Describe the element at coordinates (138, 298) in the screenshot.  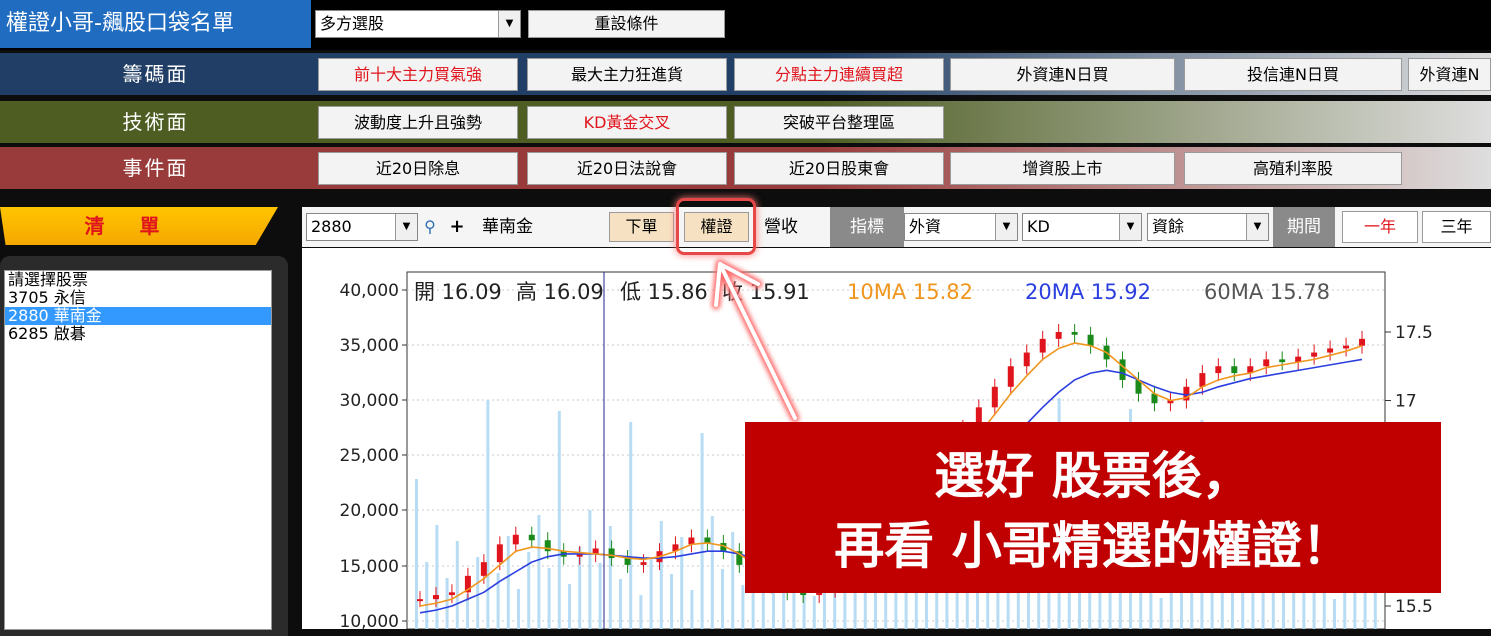
I see `list-item: 3705 永信` at that location.